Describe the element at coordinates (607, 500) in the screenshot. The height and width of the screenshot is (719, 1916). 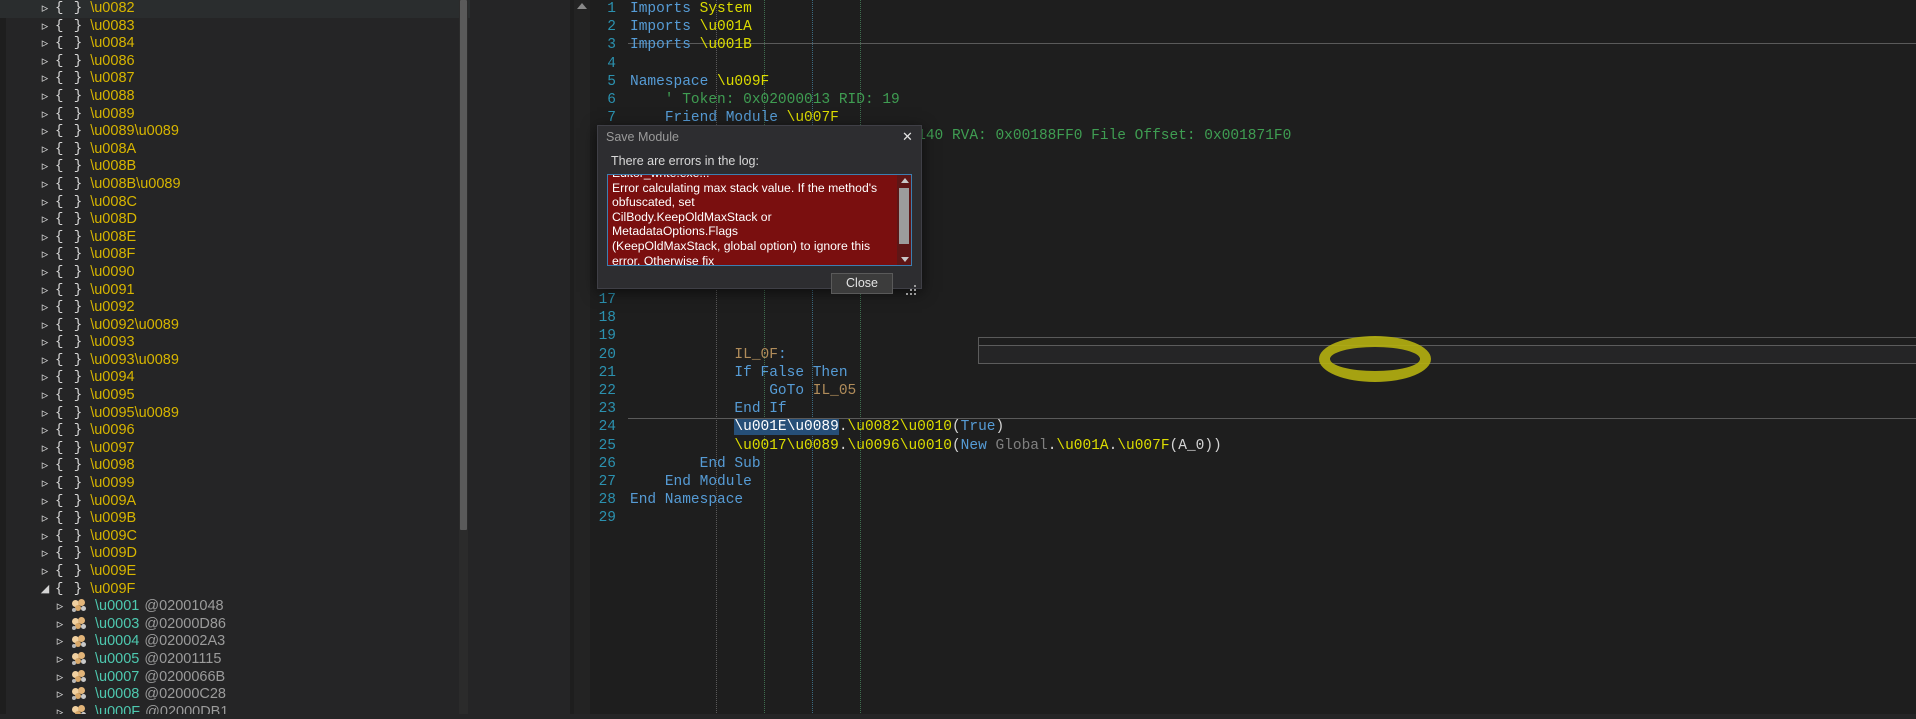
I see `line-number: 28` at that location.